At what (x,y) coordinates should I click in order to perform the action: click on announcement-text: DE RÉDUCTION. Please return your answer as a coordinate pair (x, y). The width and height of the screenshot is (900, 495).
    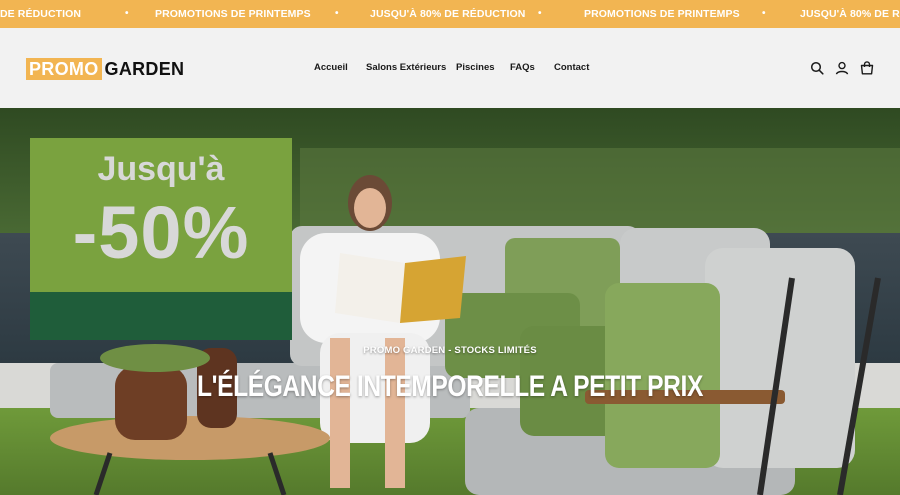
    Looking at the image, I should click on (41, 14).